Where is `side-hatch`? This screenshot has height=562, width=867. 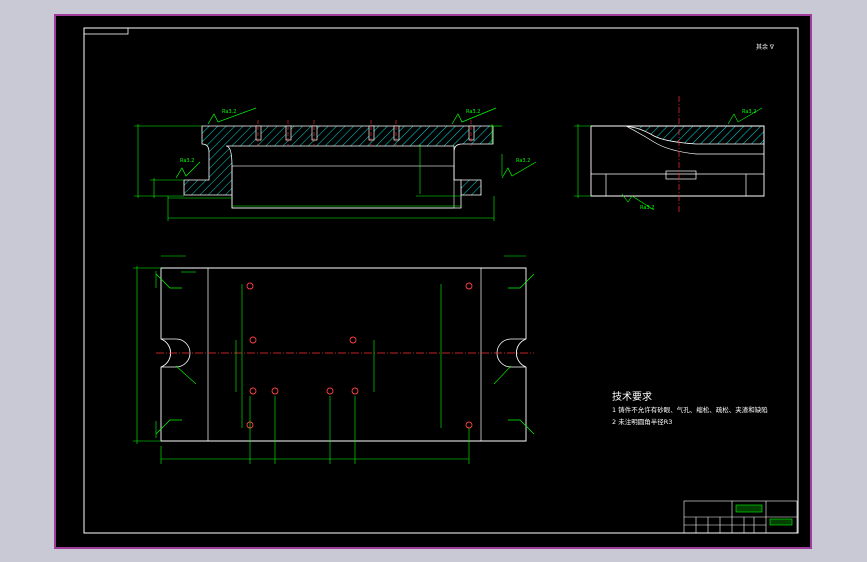 side-hatch is located at coordinates (695, 135).